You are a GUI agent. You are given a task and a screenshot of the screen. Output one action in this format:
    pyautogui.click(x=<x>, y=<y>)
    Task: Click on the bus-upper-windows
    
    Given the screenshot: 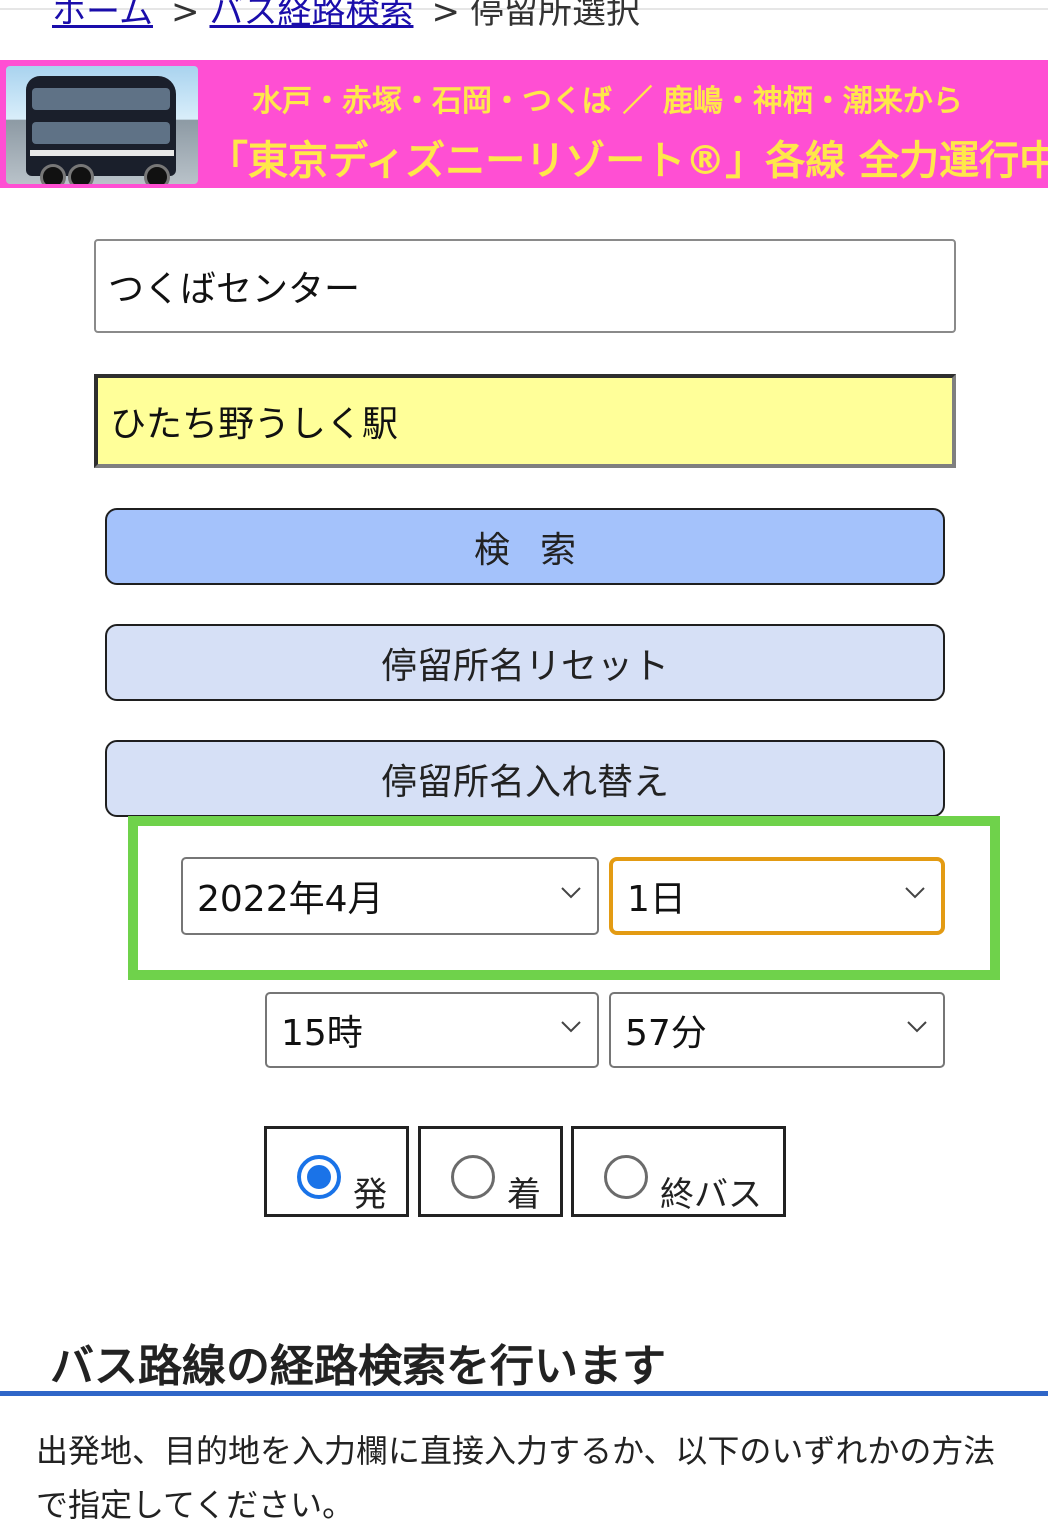 What is the action you would take?
    pyautogui.click(x=101, y=99)
    